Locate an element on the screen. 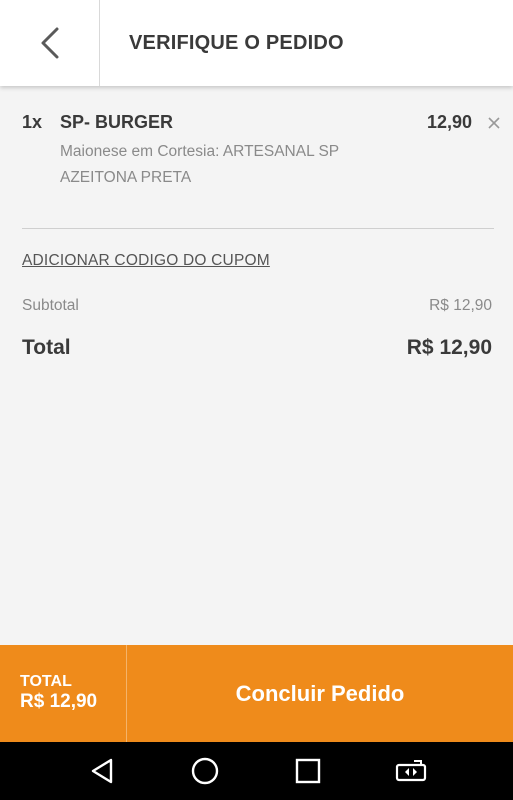 This screenshot has height=800, width=513. order-item-row: 1x SP- BURGER 12,90 is located at coordinates (262, 122).